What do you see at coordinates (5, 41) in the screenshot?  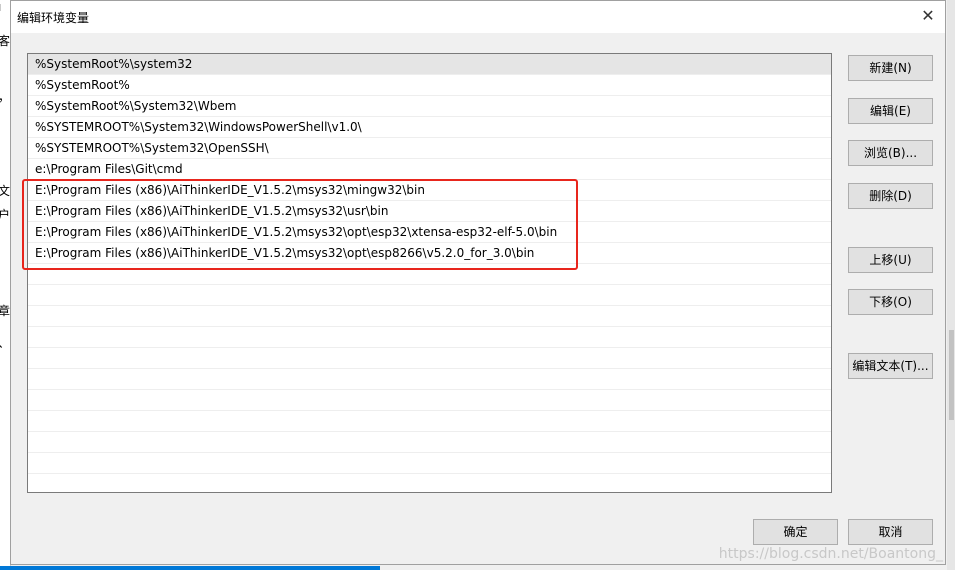 I see `background-text: 客` at bounding box center [5, 41].